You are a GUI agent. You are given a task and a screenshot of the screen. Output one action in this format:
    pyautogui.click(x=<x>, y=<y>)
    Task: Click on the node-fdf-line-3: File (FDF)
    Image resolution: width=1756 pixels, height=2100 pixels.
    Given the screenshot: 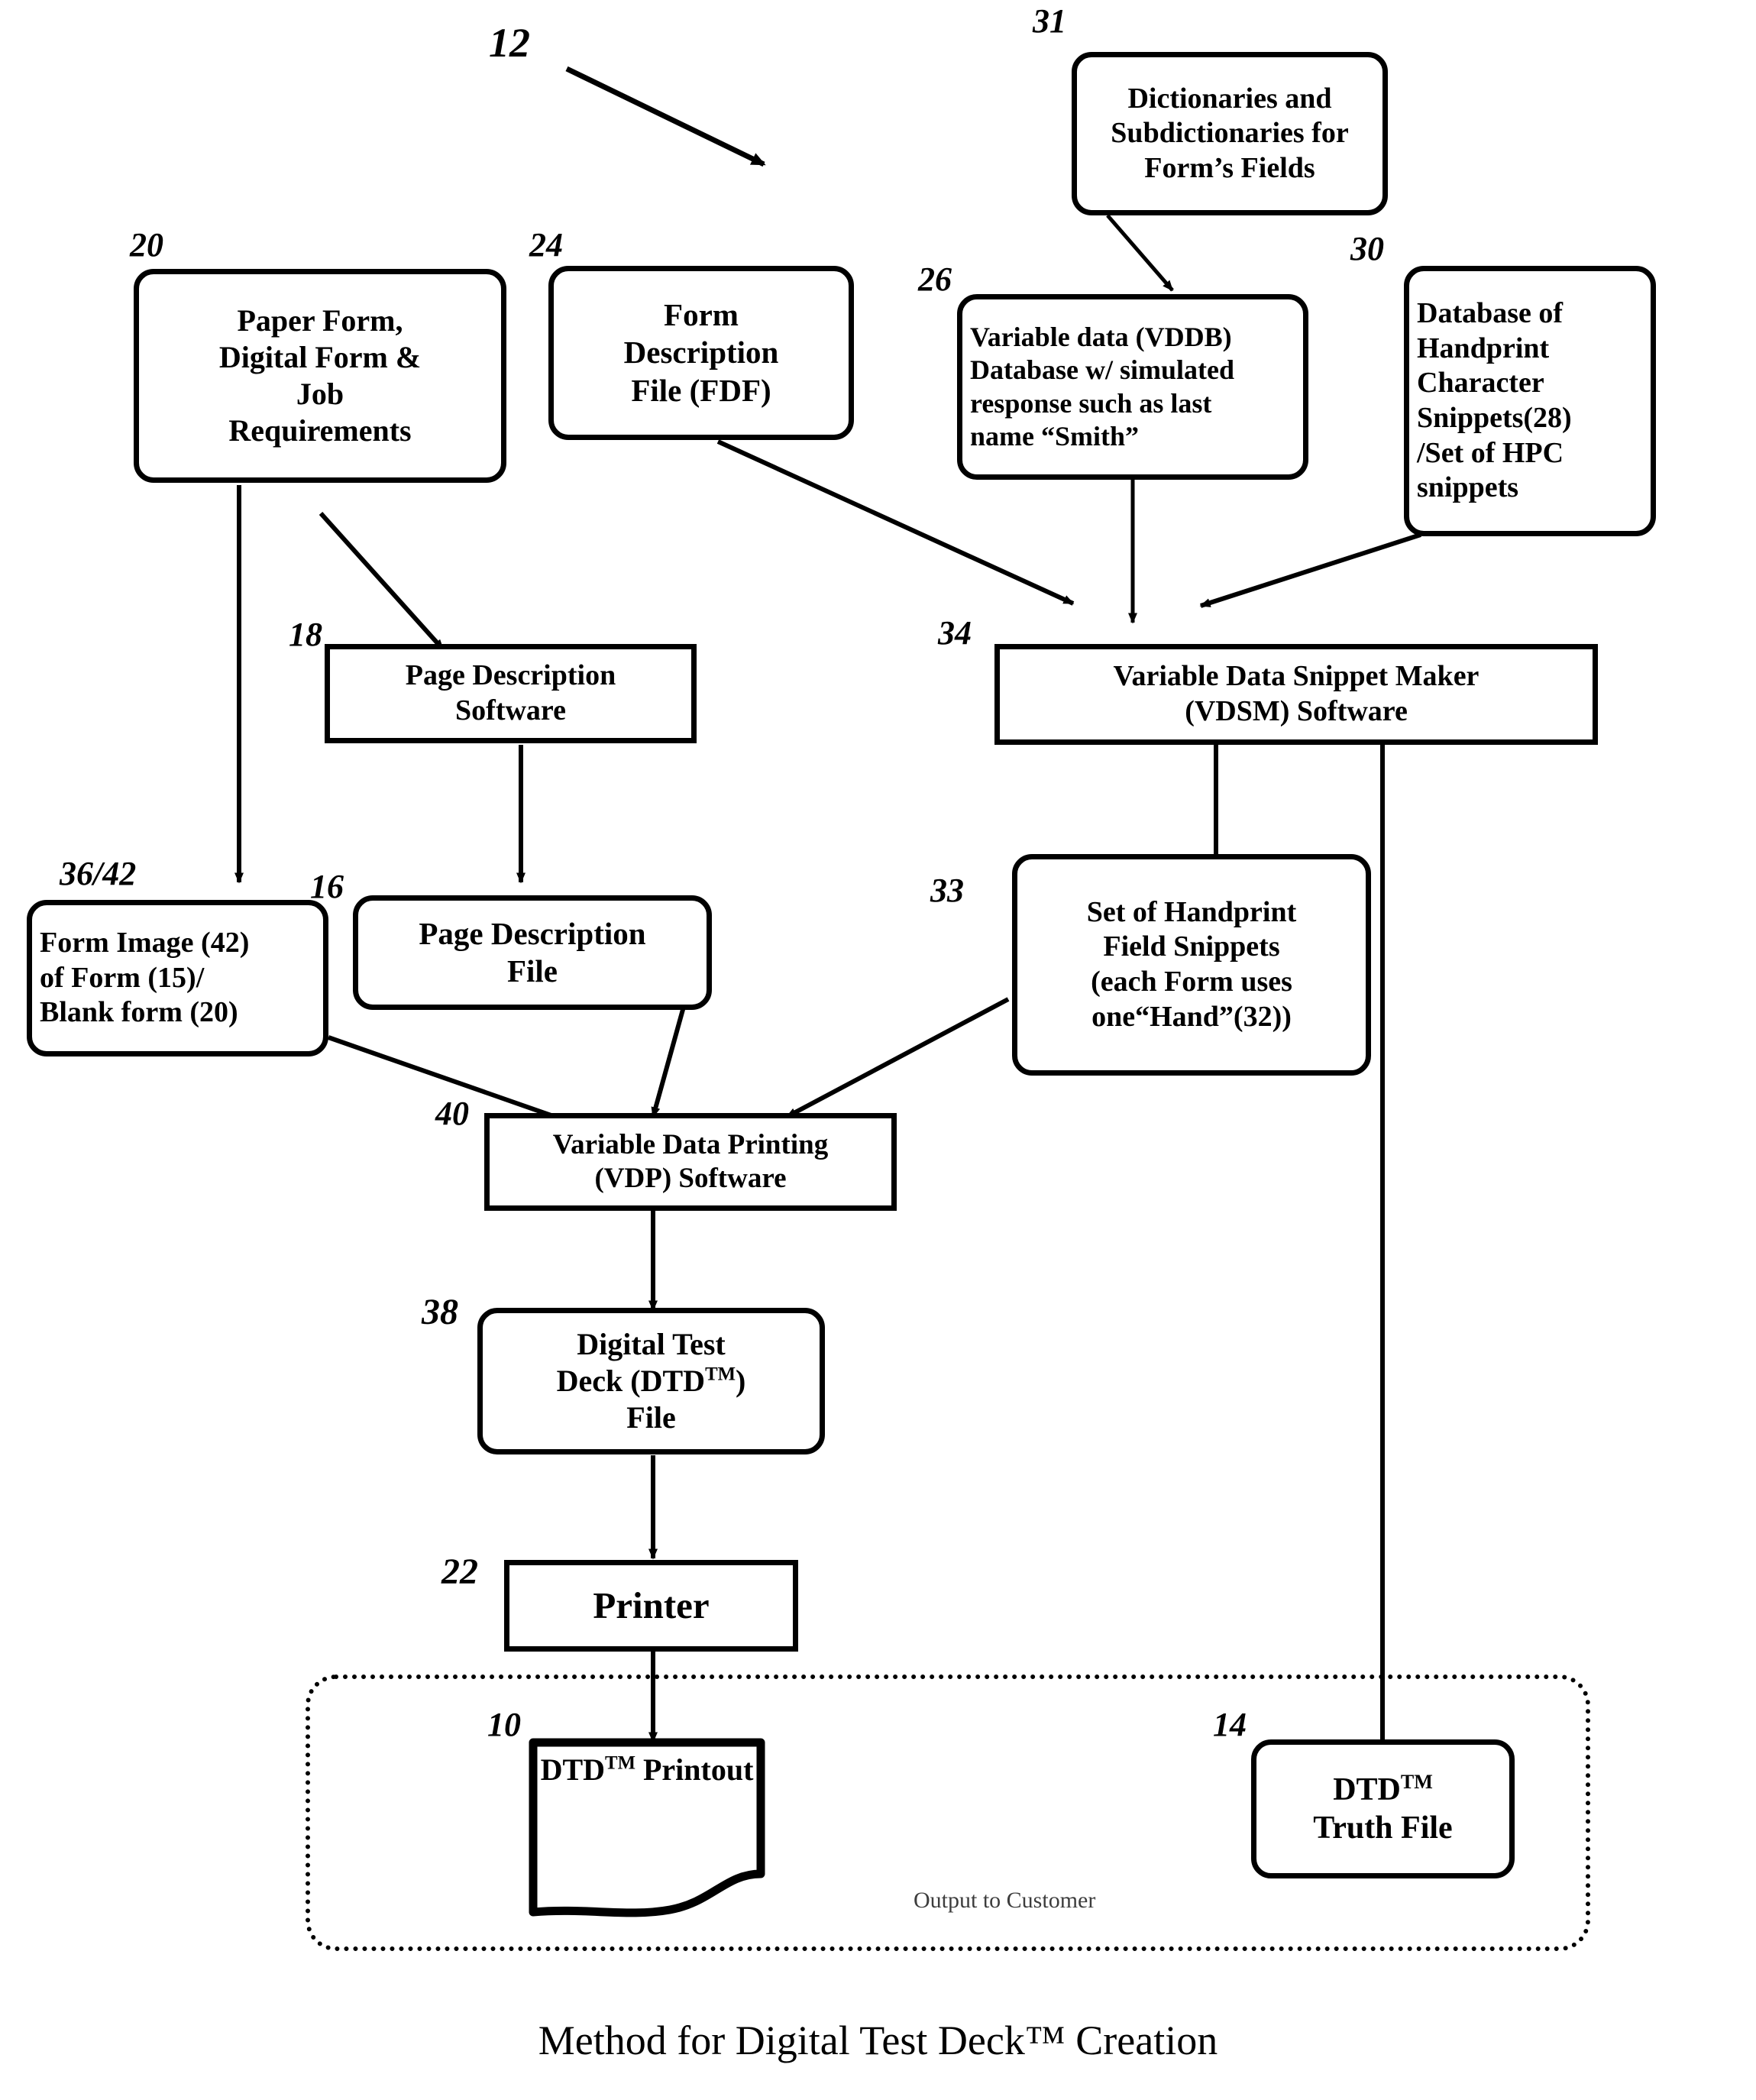 What is the action you would take?
    pyautogui.click(x=701, y=390)
    